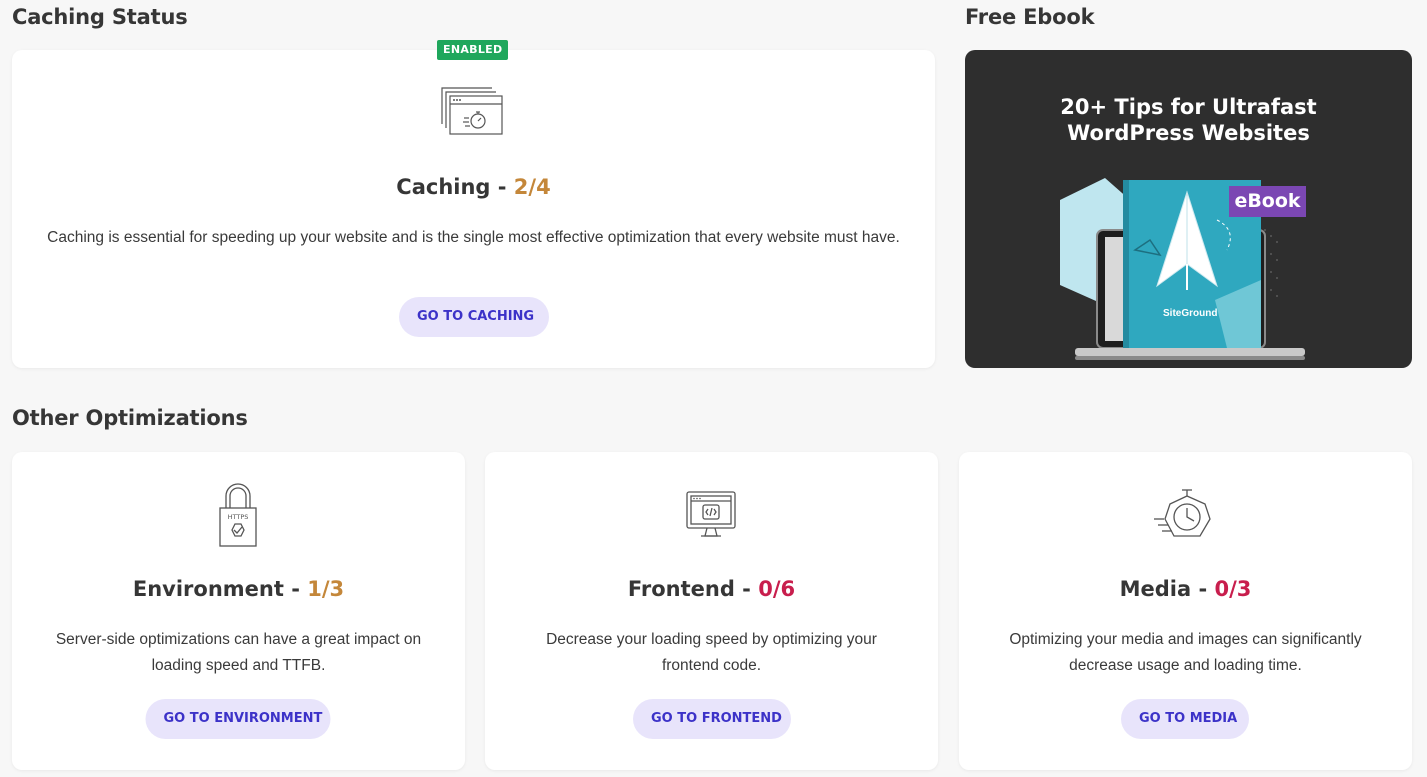  I want to click on code-monitor-icon, so click(711, 517).